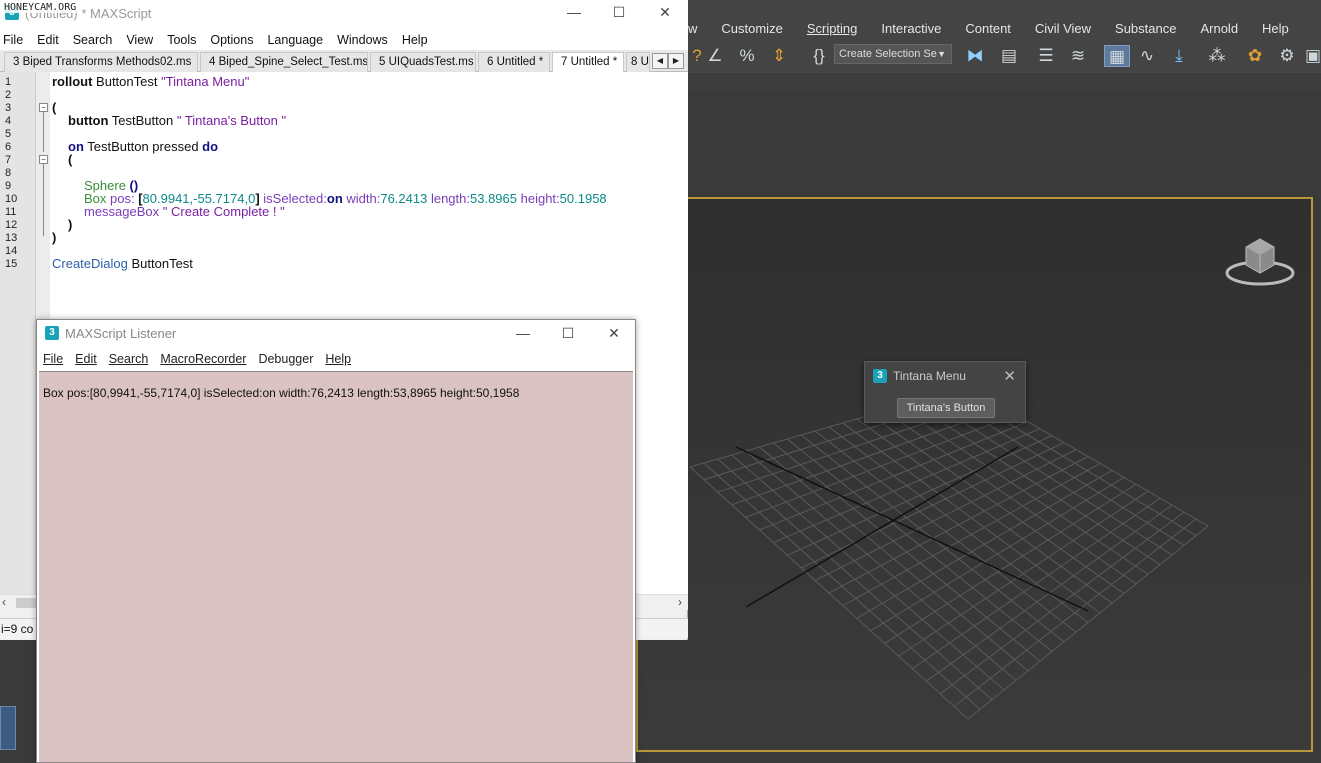 The height and width of the screenshot is (763, 1321). What do you see at coordinates (988, 28) in the screenshot?
I see `max-menu-content: Content` at bounding box center [988, 28].